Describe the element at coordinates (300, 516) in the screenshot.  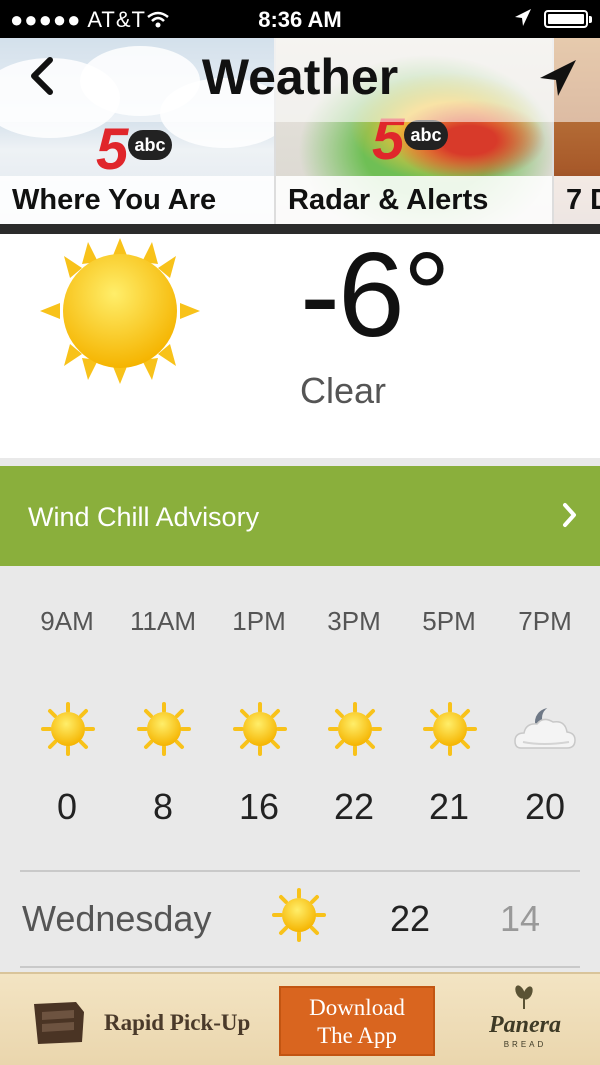
I see `wind-chill-advisory-button: Wind Chill Advisory` at that location.